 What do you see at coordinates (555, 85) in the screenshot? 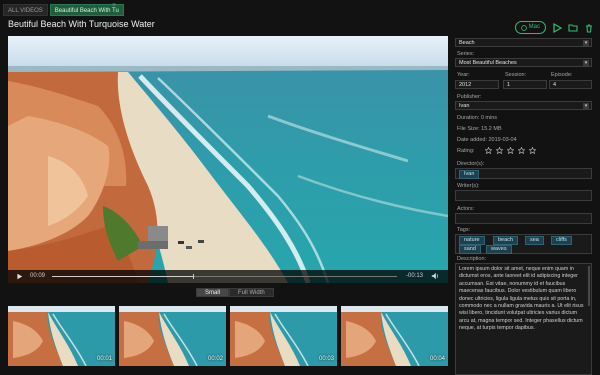
I see `episode-value: 4` at bounding box center [555, 85].